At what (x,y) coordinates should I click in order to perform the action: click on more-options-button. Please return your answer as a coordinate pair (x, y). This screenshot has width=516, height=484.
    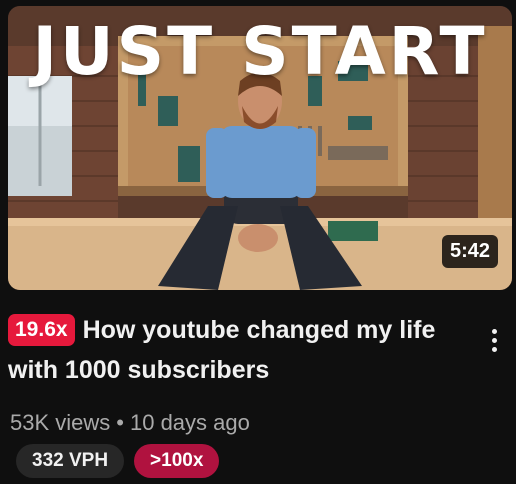
    Looking at the image, I should click on (494, 340).